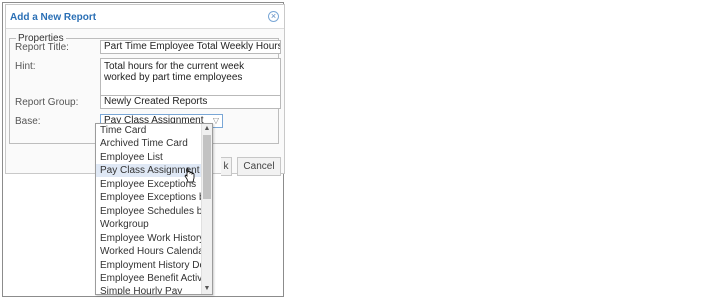 The width and height of the screenshot is (717, 302). Describe the element at coordinates (150, 224) in the screenshot. I see `option-workgroup: Workgroup` at that location.